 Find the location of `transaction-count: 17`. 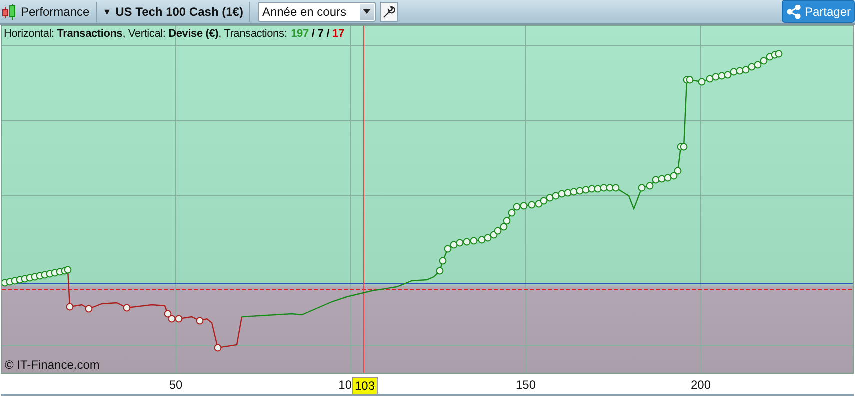

transaction-count: 17 is located at coordinates (338, 34).